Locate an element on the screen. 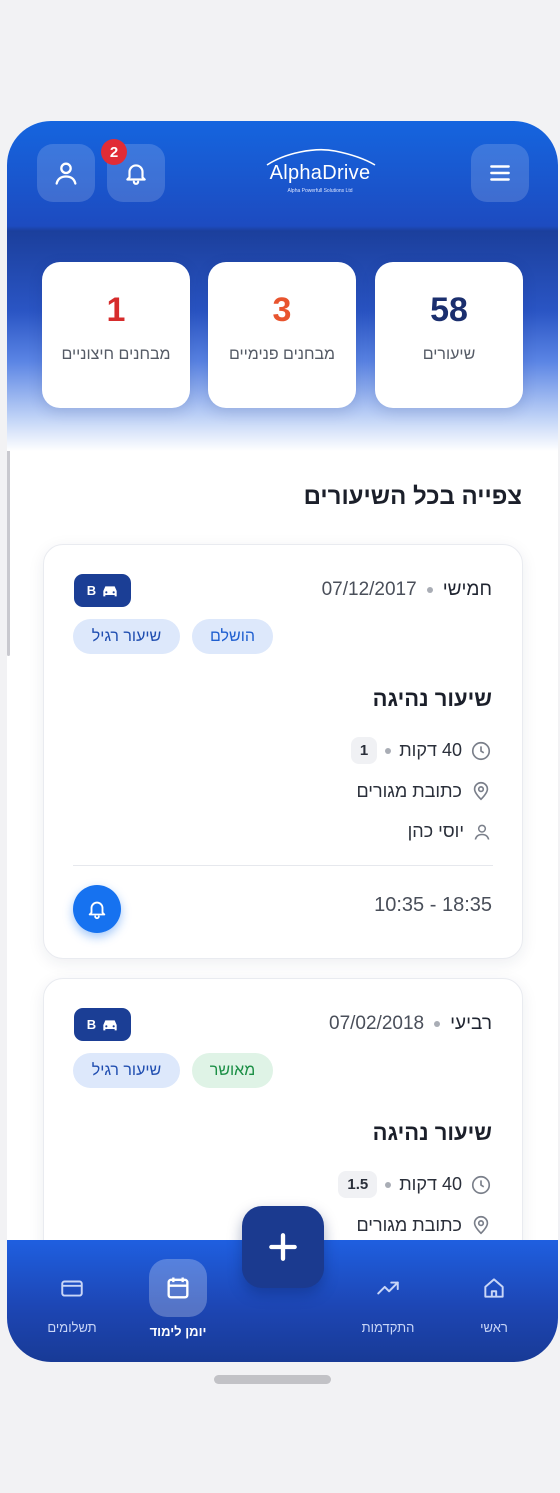  teacher-row: יוסי כהן is located at coordinates (450, 831).